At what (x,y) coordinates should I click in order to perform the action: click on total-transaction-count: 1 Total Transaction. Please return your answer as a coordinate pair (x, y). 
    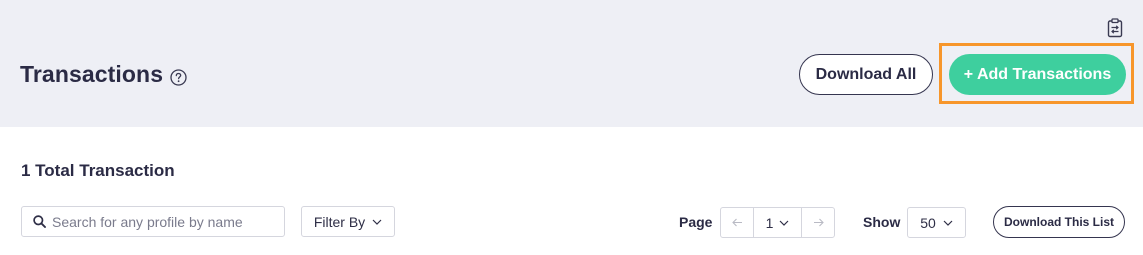
    Looking at the image, I should click on (98, 170).